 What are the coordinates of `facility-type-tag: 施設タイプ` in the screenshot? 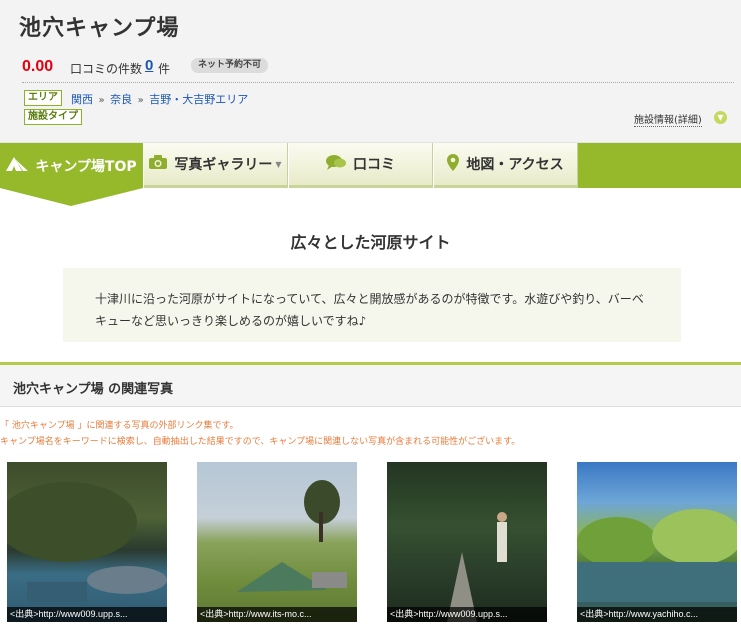 It's located at (53, 117).